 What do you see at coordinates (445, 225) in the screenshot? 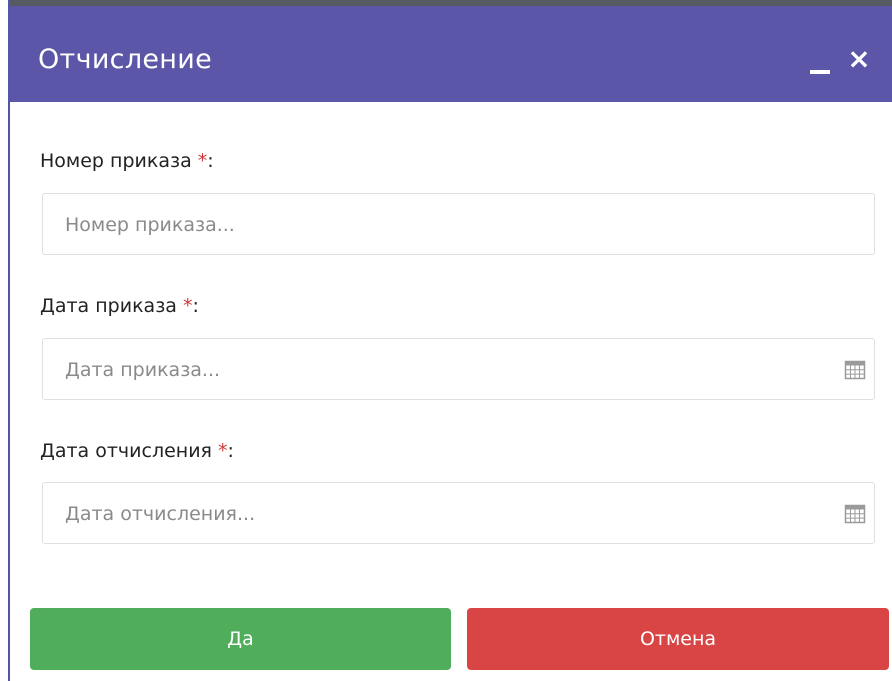
I see `order-number-input` at bounding box center [445, 225].